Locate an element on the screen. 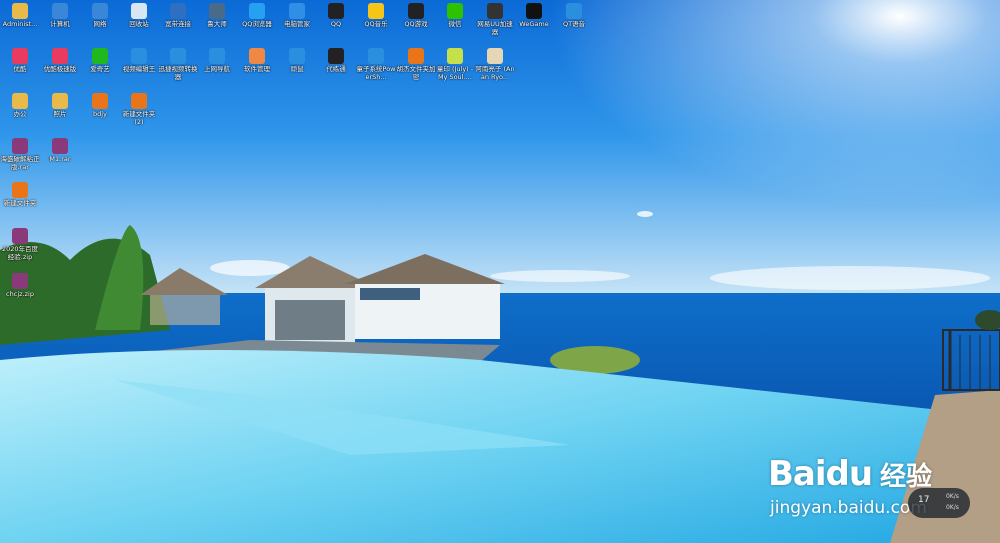 The height and width of the screenshot is (543, 1000). network-speed-widget: 17 0K/s 0K/s is located at coordinates (939, 503).